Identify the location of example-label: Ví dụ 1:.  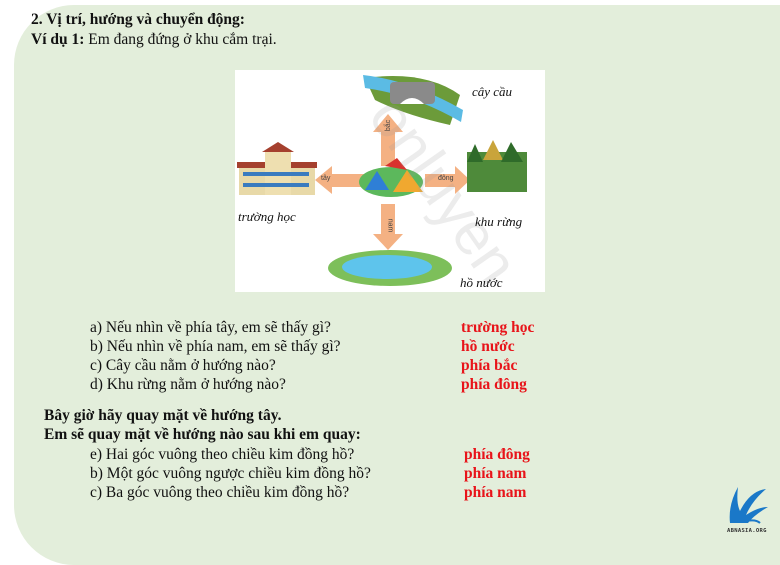
(58, 39).